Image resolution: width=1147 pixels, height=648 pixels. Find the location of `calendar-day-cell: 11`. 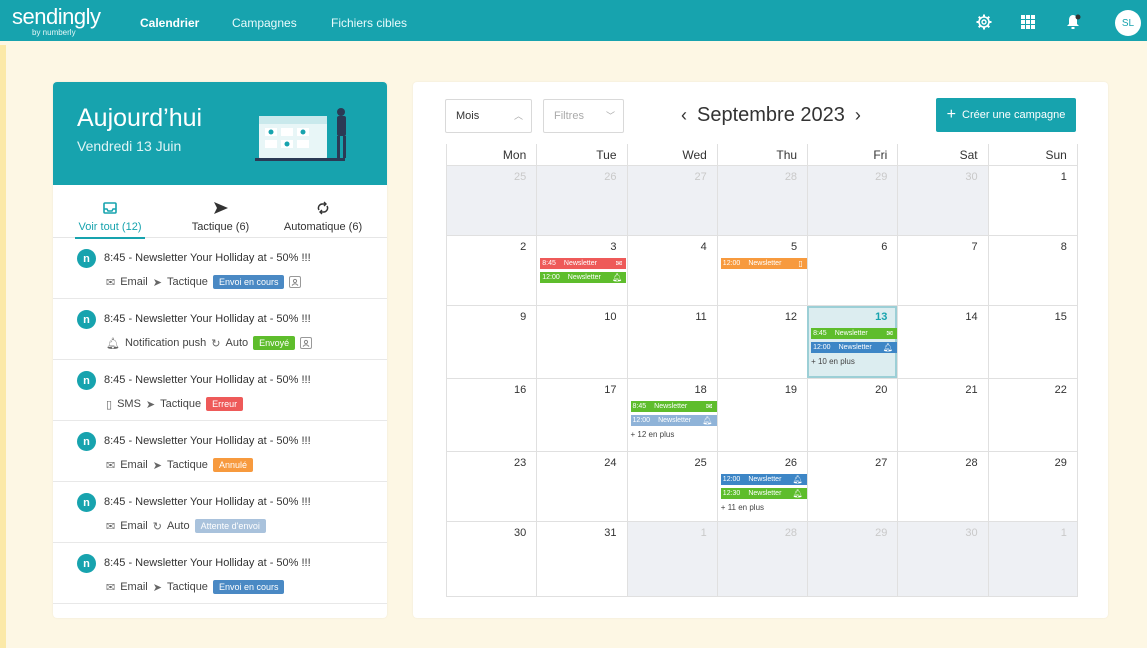

calendar-day-cell: 11 is located at coordinates (671, 342).